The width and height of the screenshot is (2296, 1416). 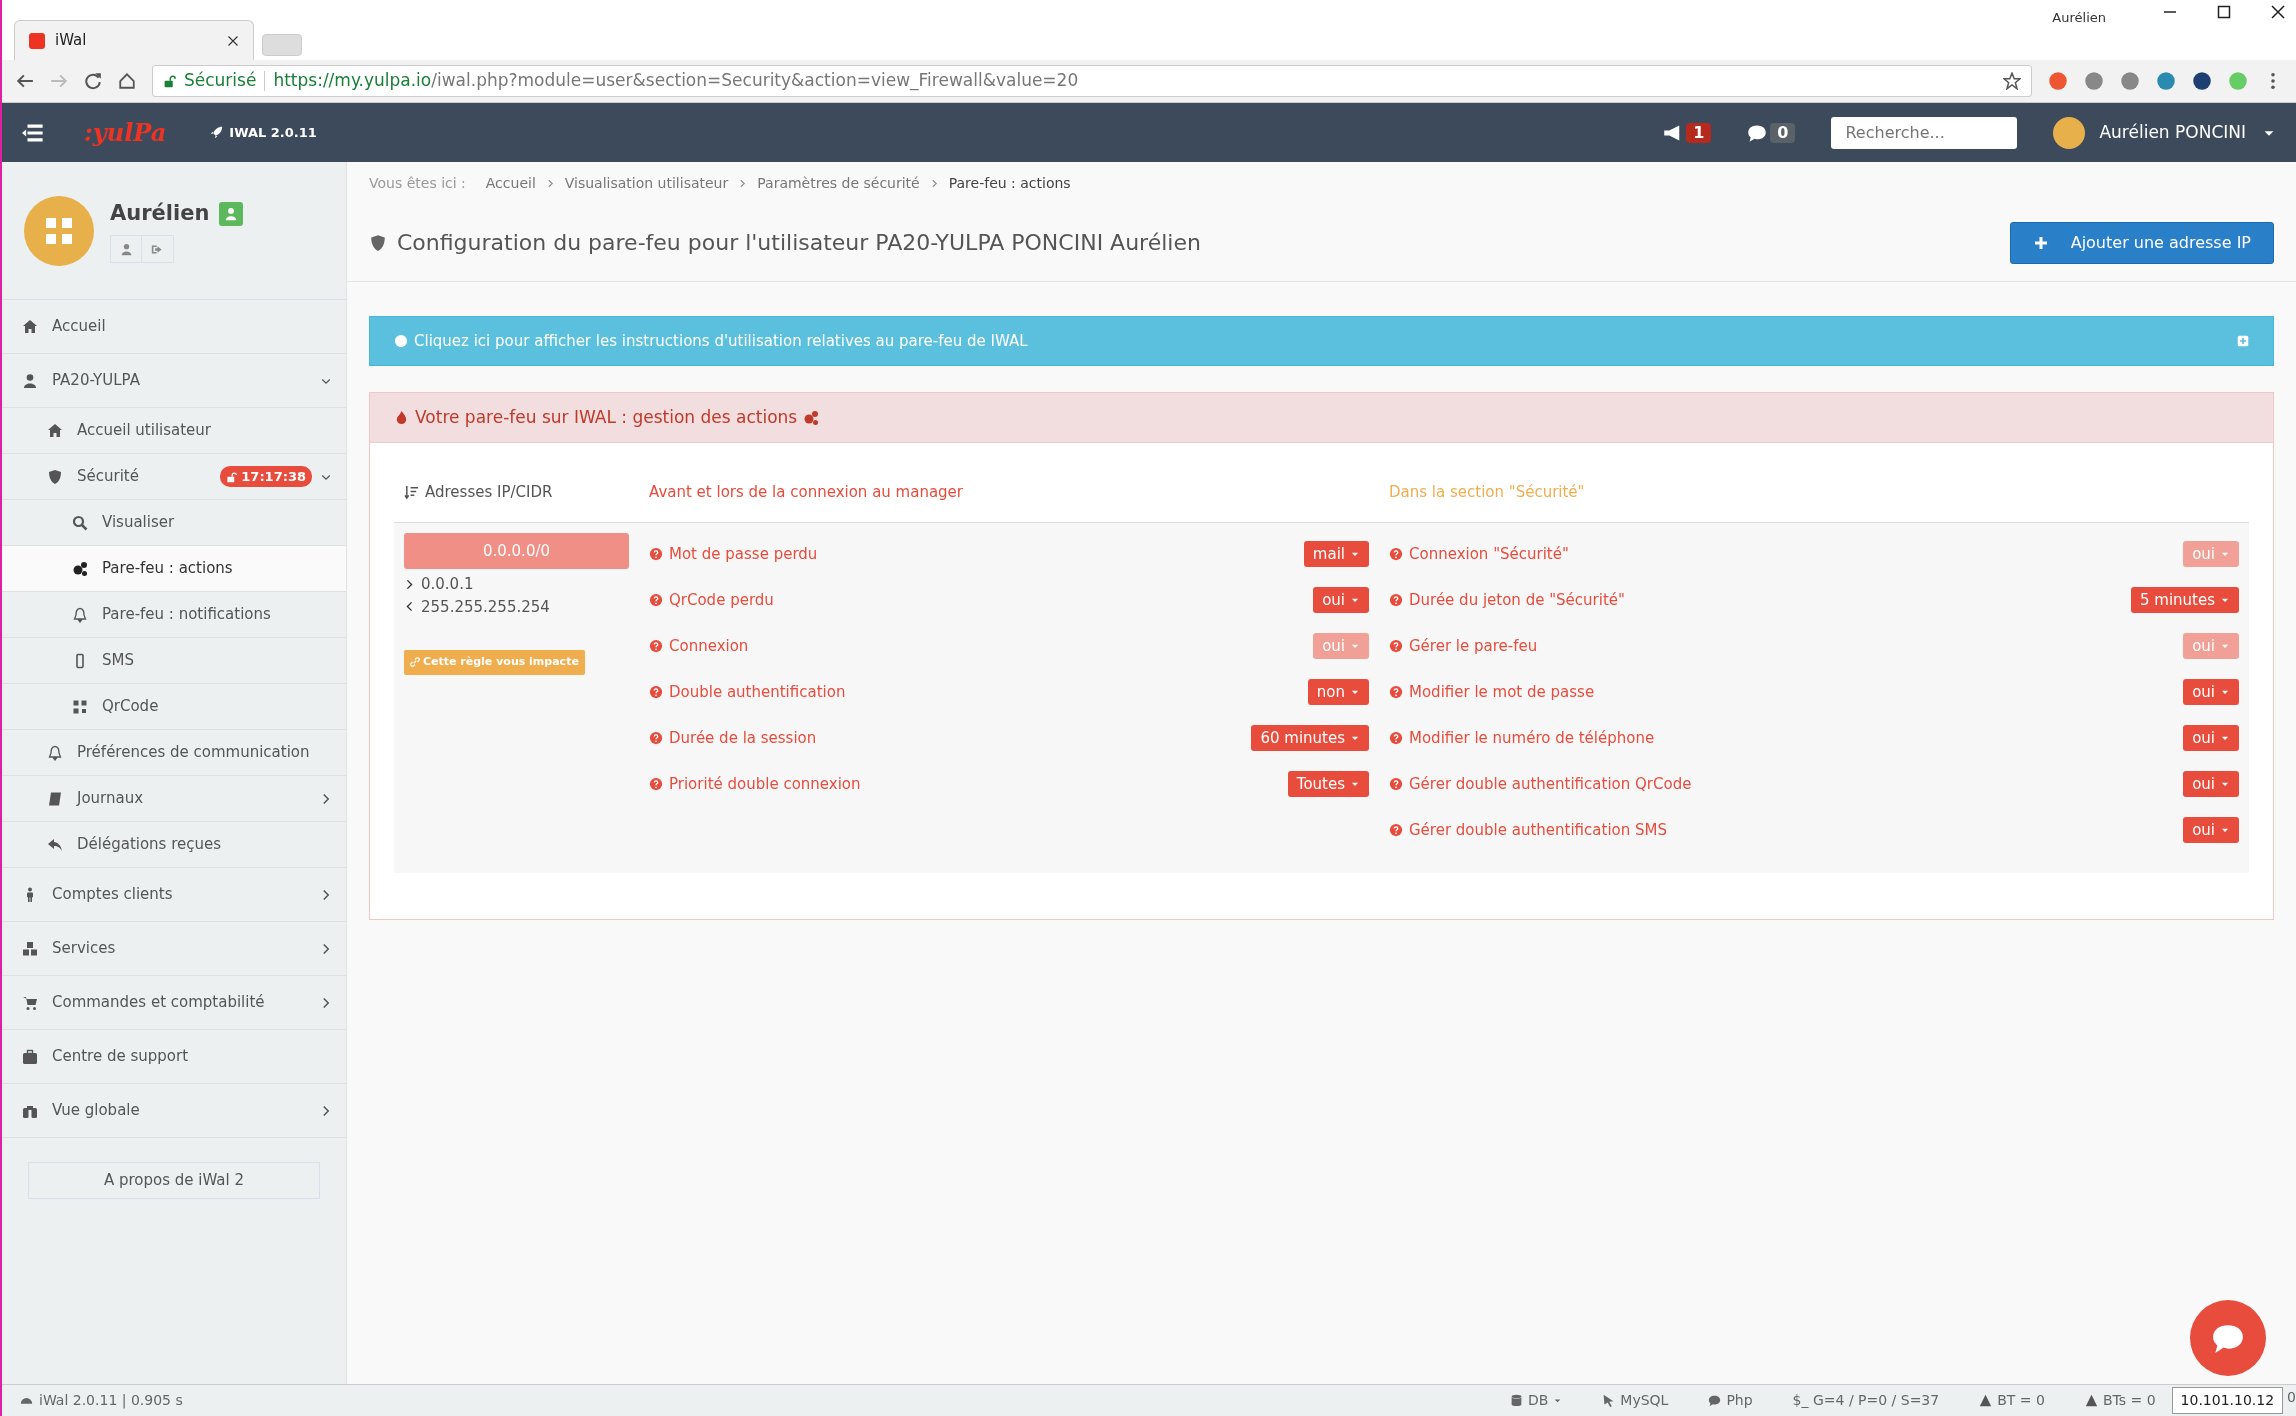 I want to click on sidebar-item: Centre de support, so click(x=174, y=1057).